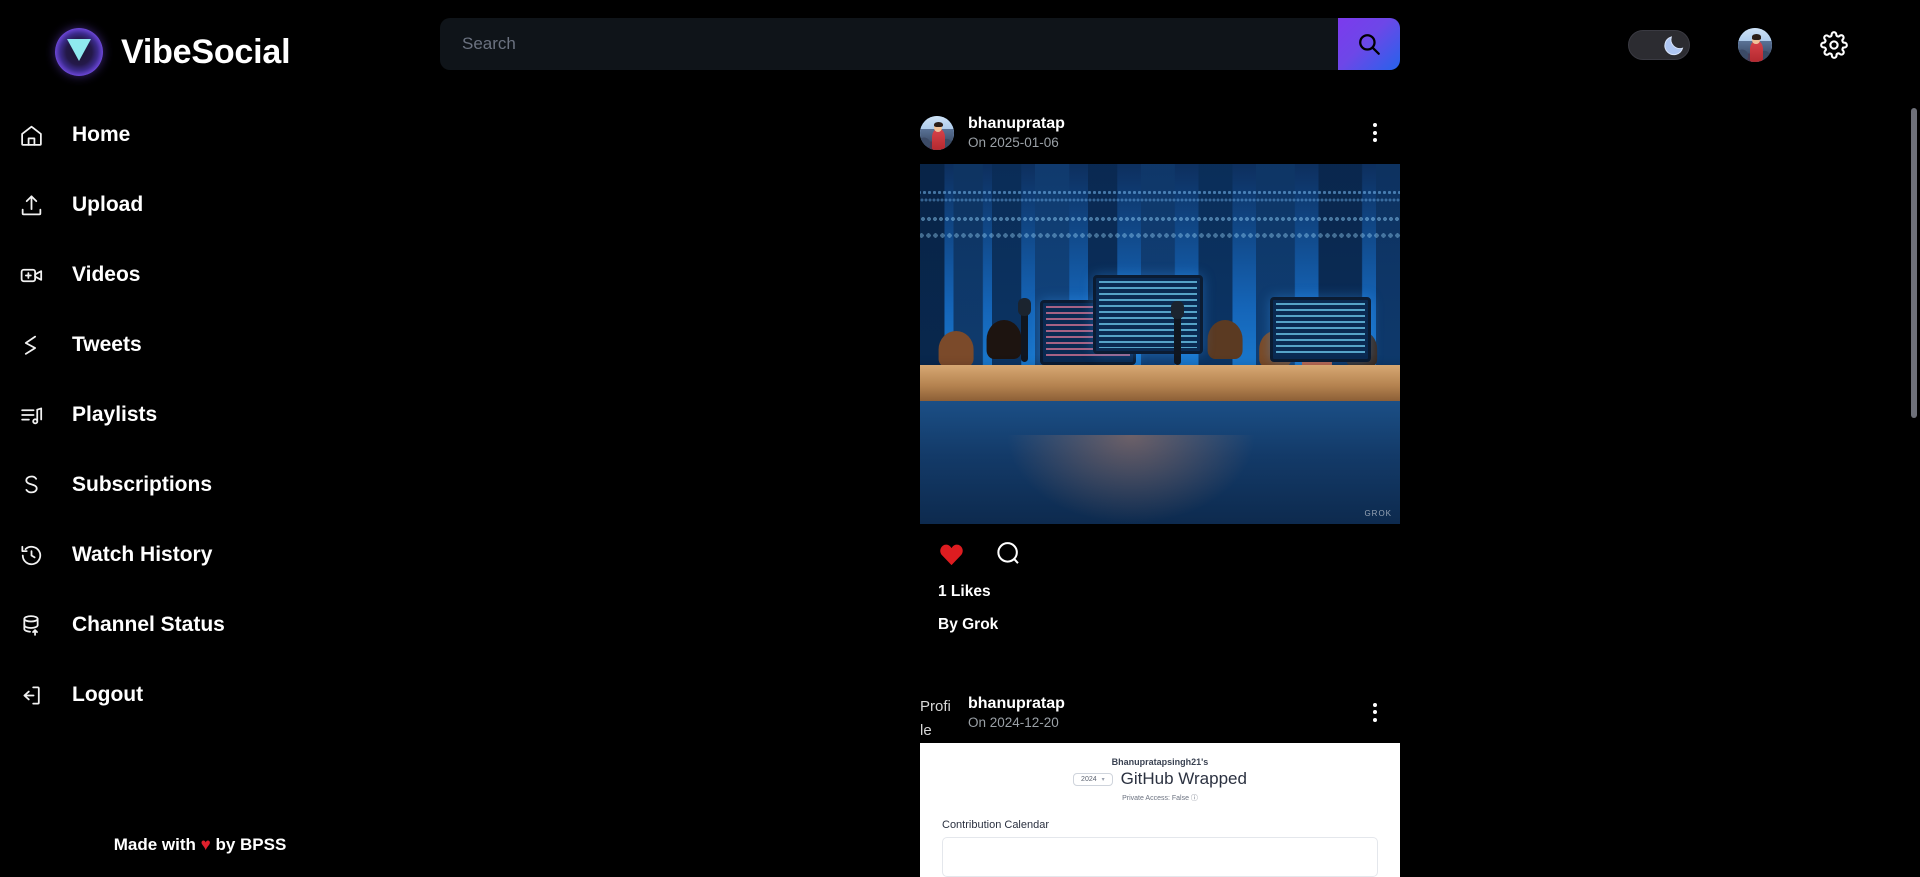 The width and height of the screenshot is (1920, 877). I want to click on sidebar-item-label: Subscriptions, so click(142, 484).